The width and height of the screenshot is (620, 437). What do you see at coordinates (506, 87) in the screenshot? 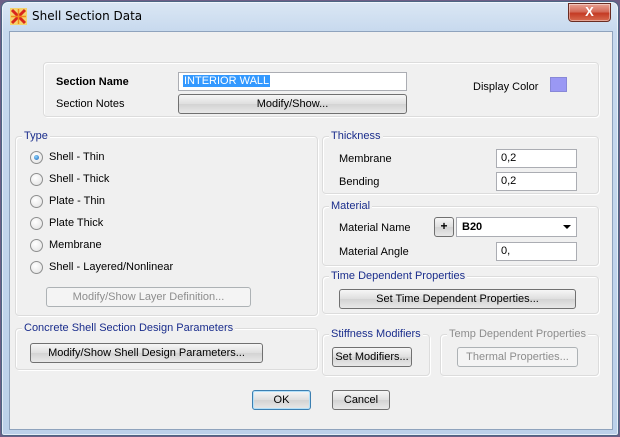
I see `display-color-label: Display Color` at bounding box center [506, 87].